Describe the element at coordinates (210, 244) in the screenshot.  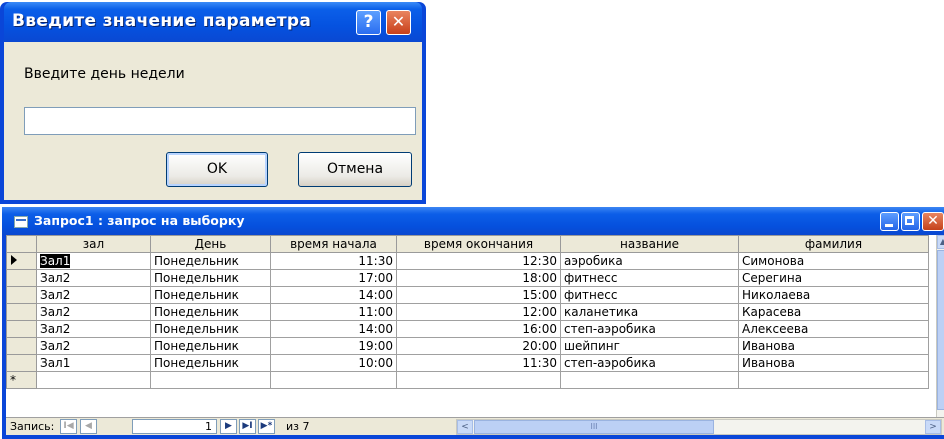
I see `column-header-day: День` at that location.